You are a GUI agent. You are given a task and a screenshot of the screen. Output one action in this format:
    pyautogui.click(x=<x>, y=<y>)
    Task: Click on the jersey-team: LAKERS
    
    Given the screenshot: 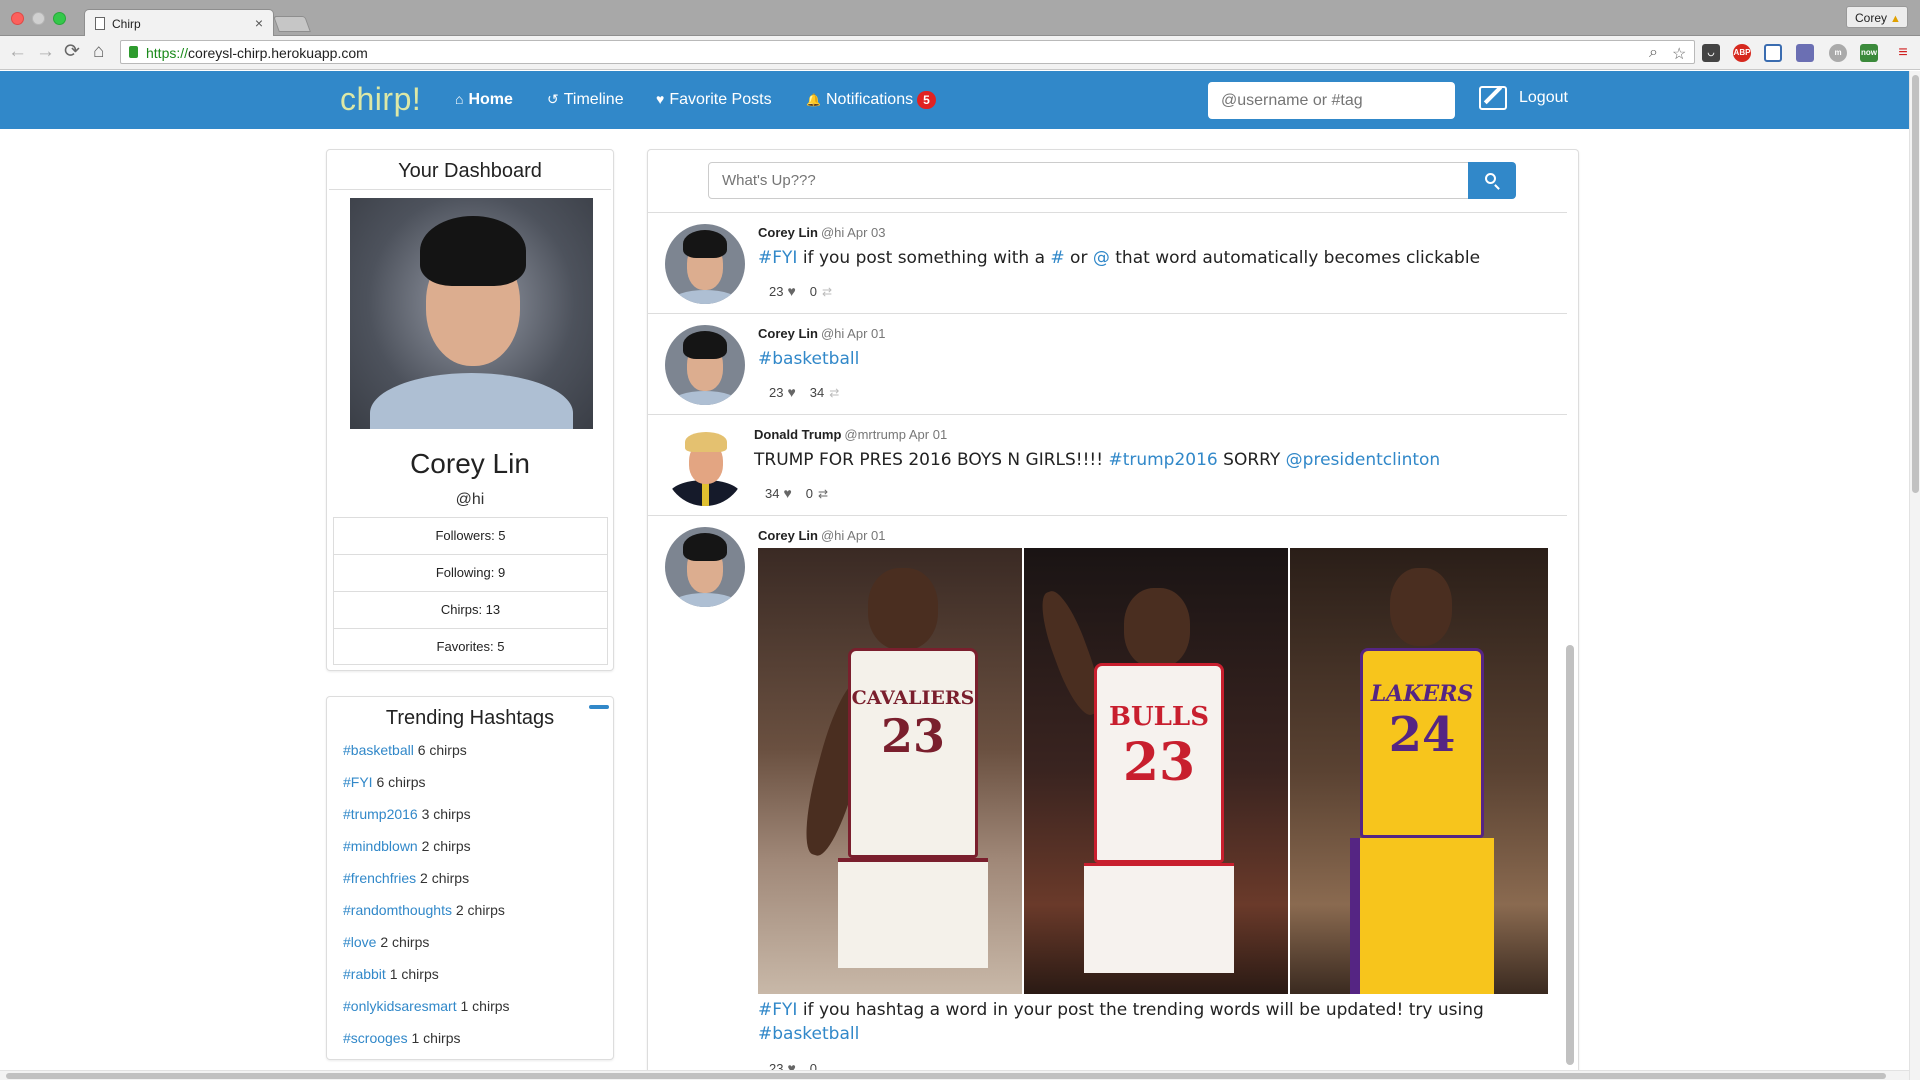 What is the action you would take?
    pyautogui.click(x=1422, y=694)
    